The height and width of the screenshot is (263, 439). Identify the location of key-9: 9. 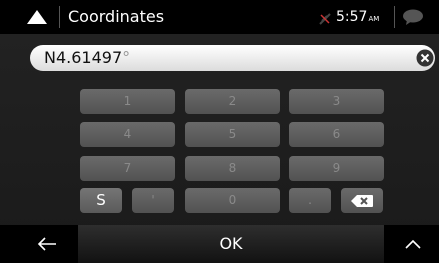
(336, 168).